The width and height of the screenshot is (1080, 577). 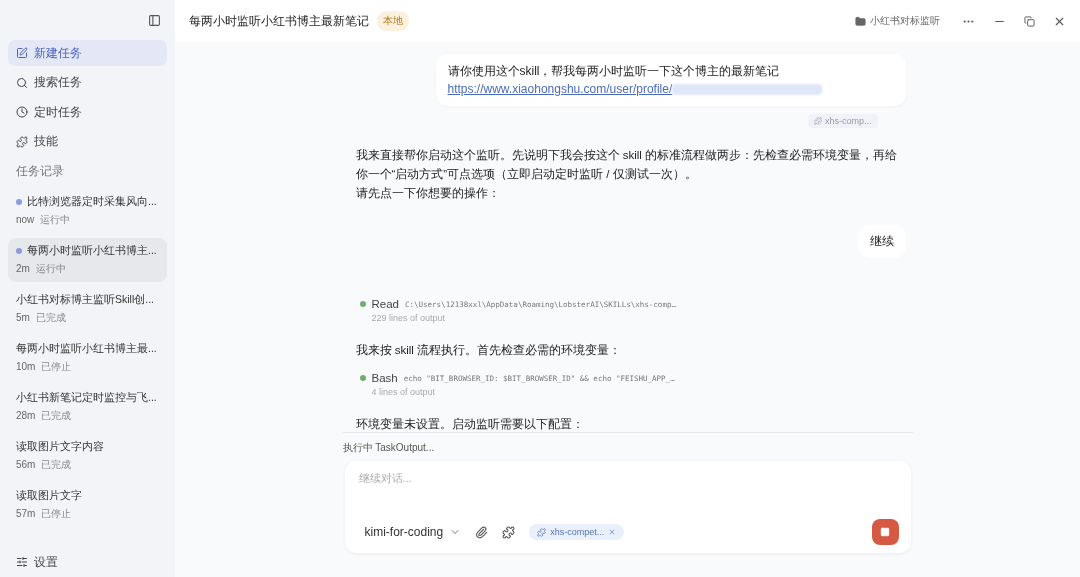 What do you see at coordinates (897, 21) in the screenshot?
I see `folder-link: 小红书对标监听` at bounding box center [897, 21].